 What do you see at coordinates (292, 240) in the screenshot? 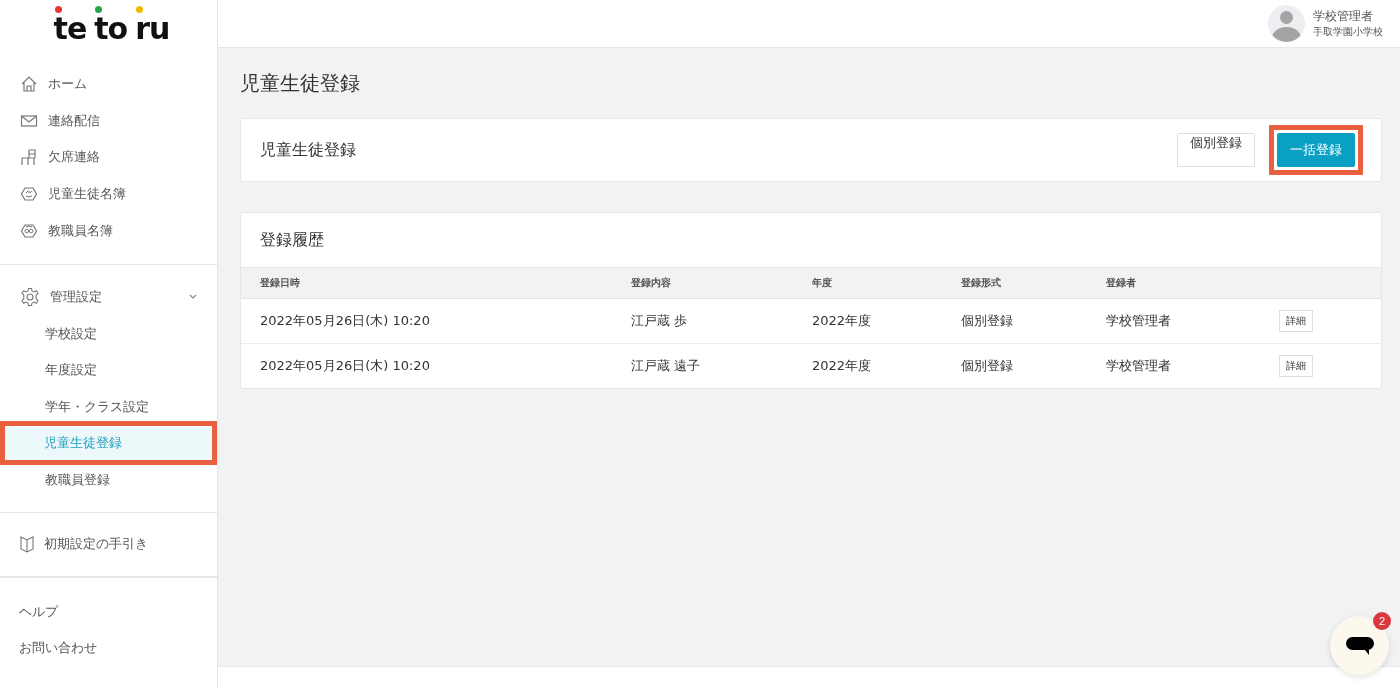
I see `card-title: 登録履歴` at bounding box center [292, 240].